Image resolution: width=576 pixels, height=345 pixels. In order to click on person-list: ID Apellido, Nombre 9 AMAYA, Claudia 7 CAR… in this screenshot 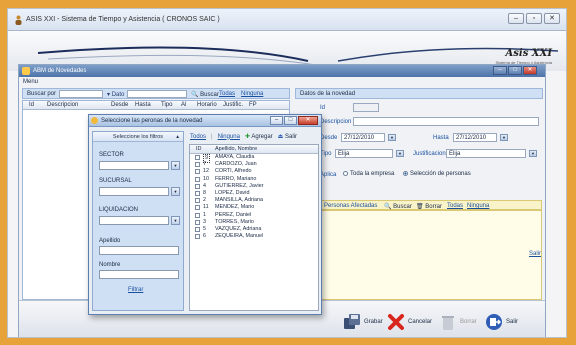, I will do `click(254, 227)`.